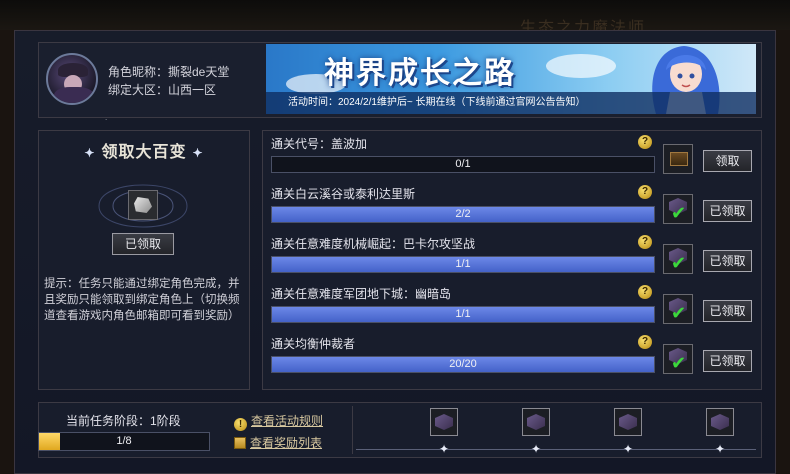 This screenshot has width=790, height=474. I want to click on view-rewards-link: 查看奖励列表, so click(278, 442).